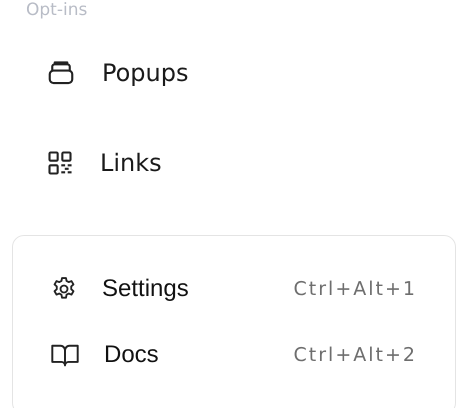 The height and width of the screenshot is (408, 459). Describe the element at coordinates (60, 163) in the screenshot. I see `qr-code-icon` at that location.